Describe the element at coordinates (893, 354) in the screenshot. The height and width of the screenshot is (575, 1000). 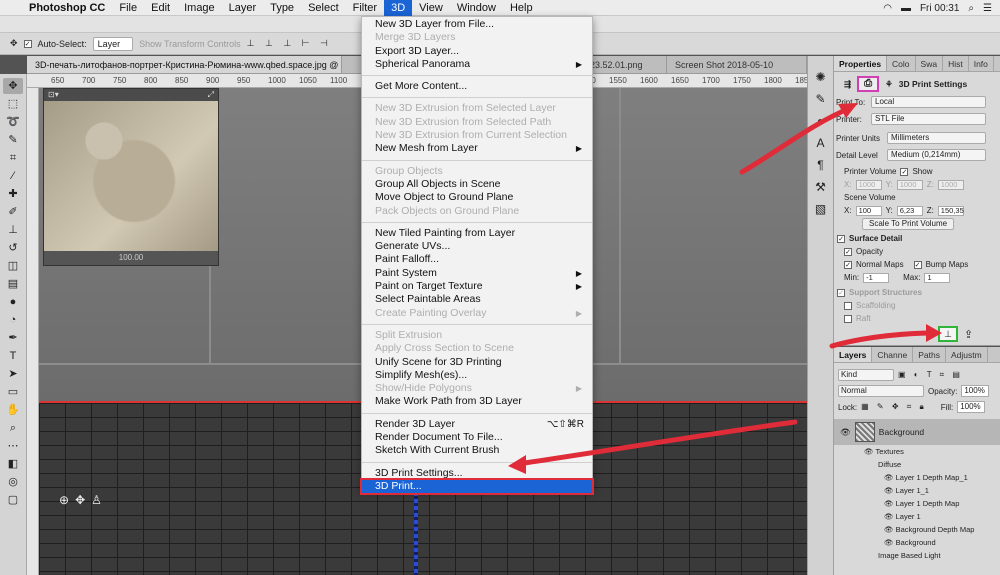
I see `tab-channels: Channe` at that location.